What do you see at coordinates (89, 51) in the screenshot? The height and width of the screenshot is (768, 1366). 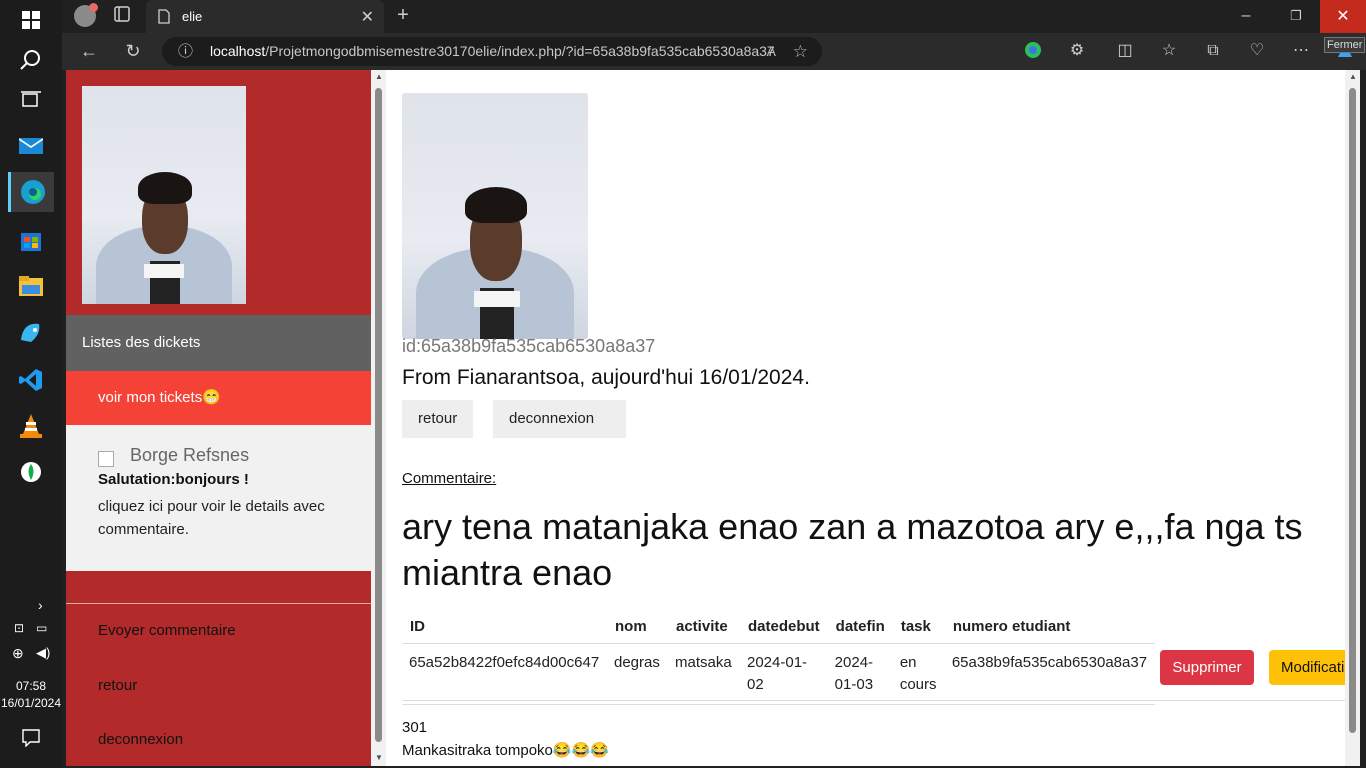 I see `back-icon: ←` at bounding box center [89, 51].